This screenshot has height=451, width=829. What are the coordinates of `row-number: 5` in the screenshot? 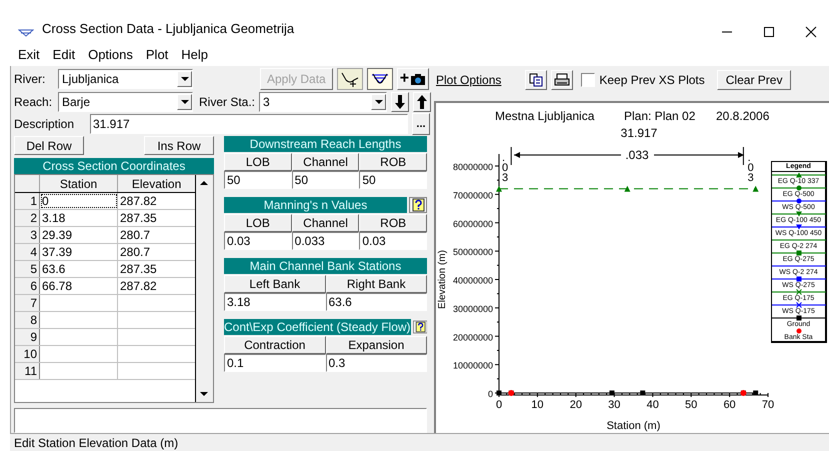 It's located at (27, 268).